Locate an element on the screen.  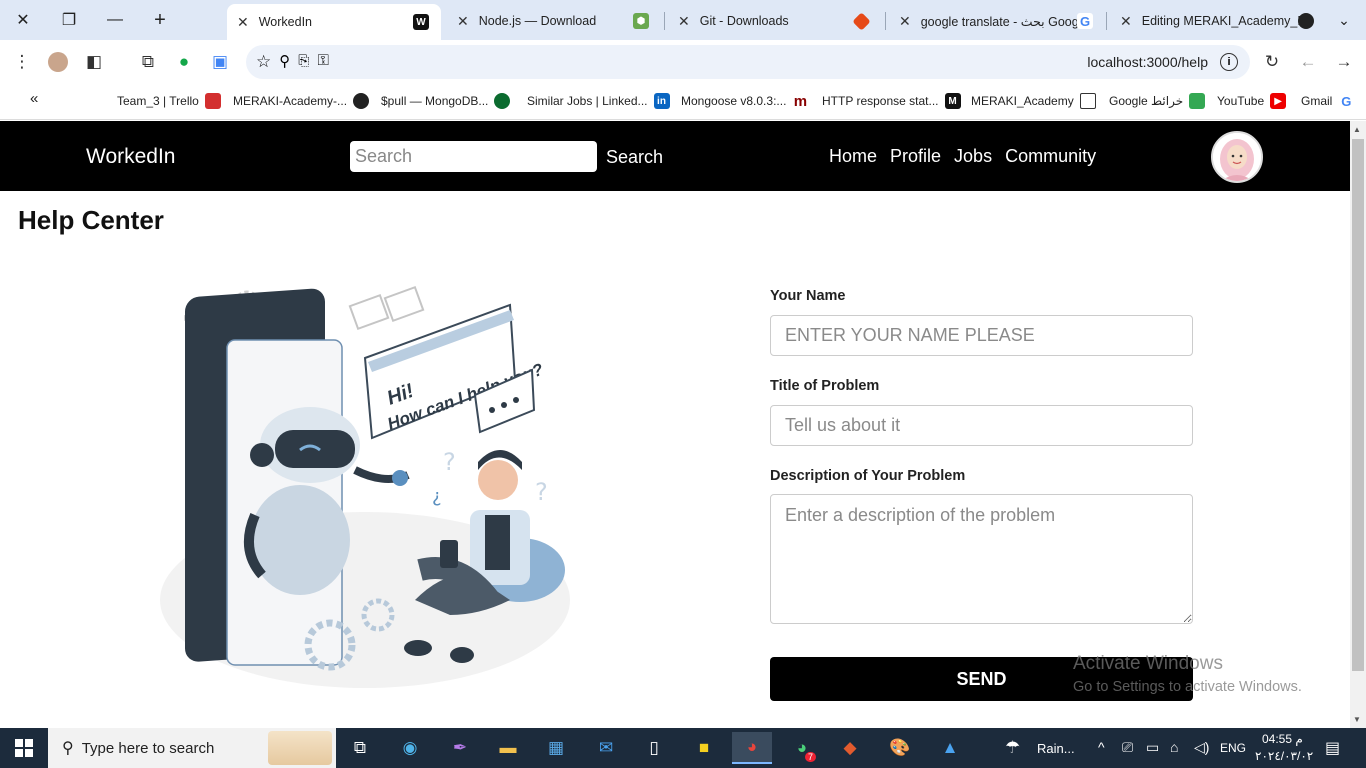
git-app-icon: ◆ is located at coordinates (850, 748).